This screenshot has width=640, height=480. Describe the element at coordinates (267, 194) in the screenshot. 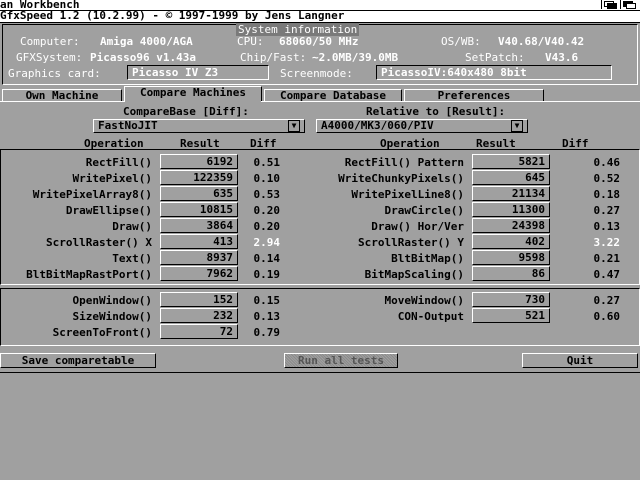

I see `diff-value: 0.53` at that location.